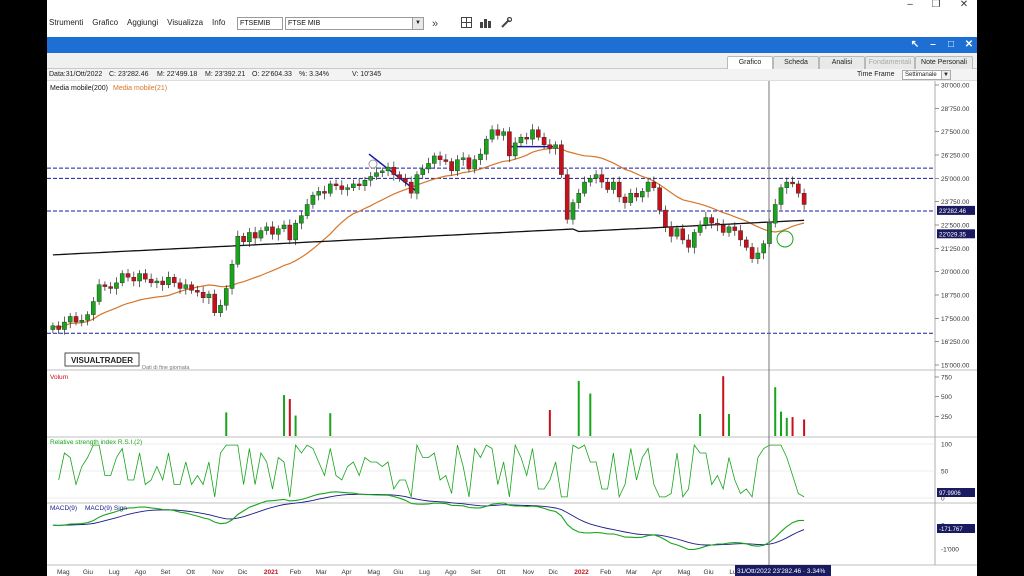  Describe the element at coordinates (915, 45) in the screenshot. I see `expand-arrow-icon: ↖` at that location.